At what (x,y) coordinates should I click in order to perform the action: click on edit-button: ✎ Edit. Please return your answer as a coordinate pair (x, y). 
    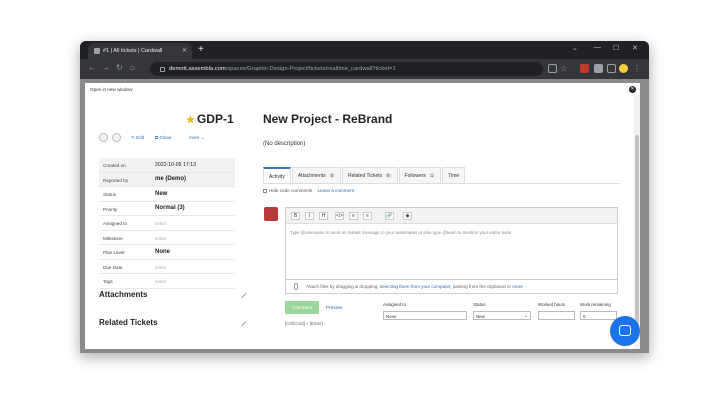
    Looking at the image, I should click on (137, 138).